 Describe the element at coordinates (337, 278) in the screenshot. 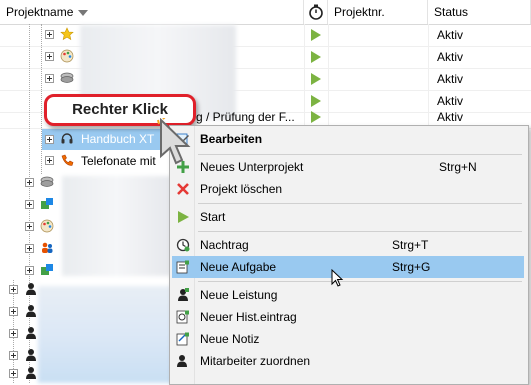

I see `mouse-cursor-icon` at that location.